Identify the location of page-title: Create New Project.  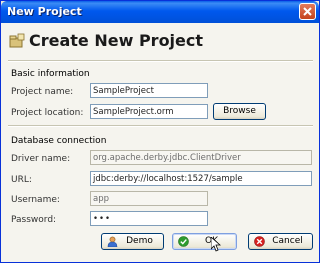
(116, 40).